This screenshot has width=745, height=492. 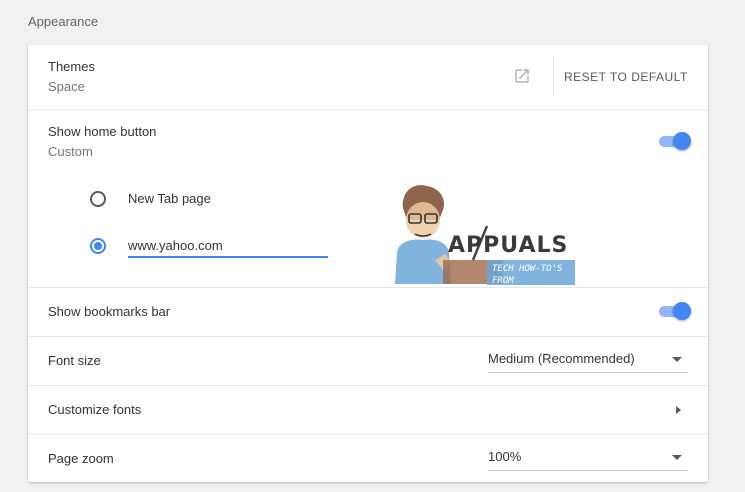 What do you see at coordinates (169, 198) in the screenshot?
I see `radio-label-new-tab-page: New Tab page` at bounding box center [169, 198].